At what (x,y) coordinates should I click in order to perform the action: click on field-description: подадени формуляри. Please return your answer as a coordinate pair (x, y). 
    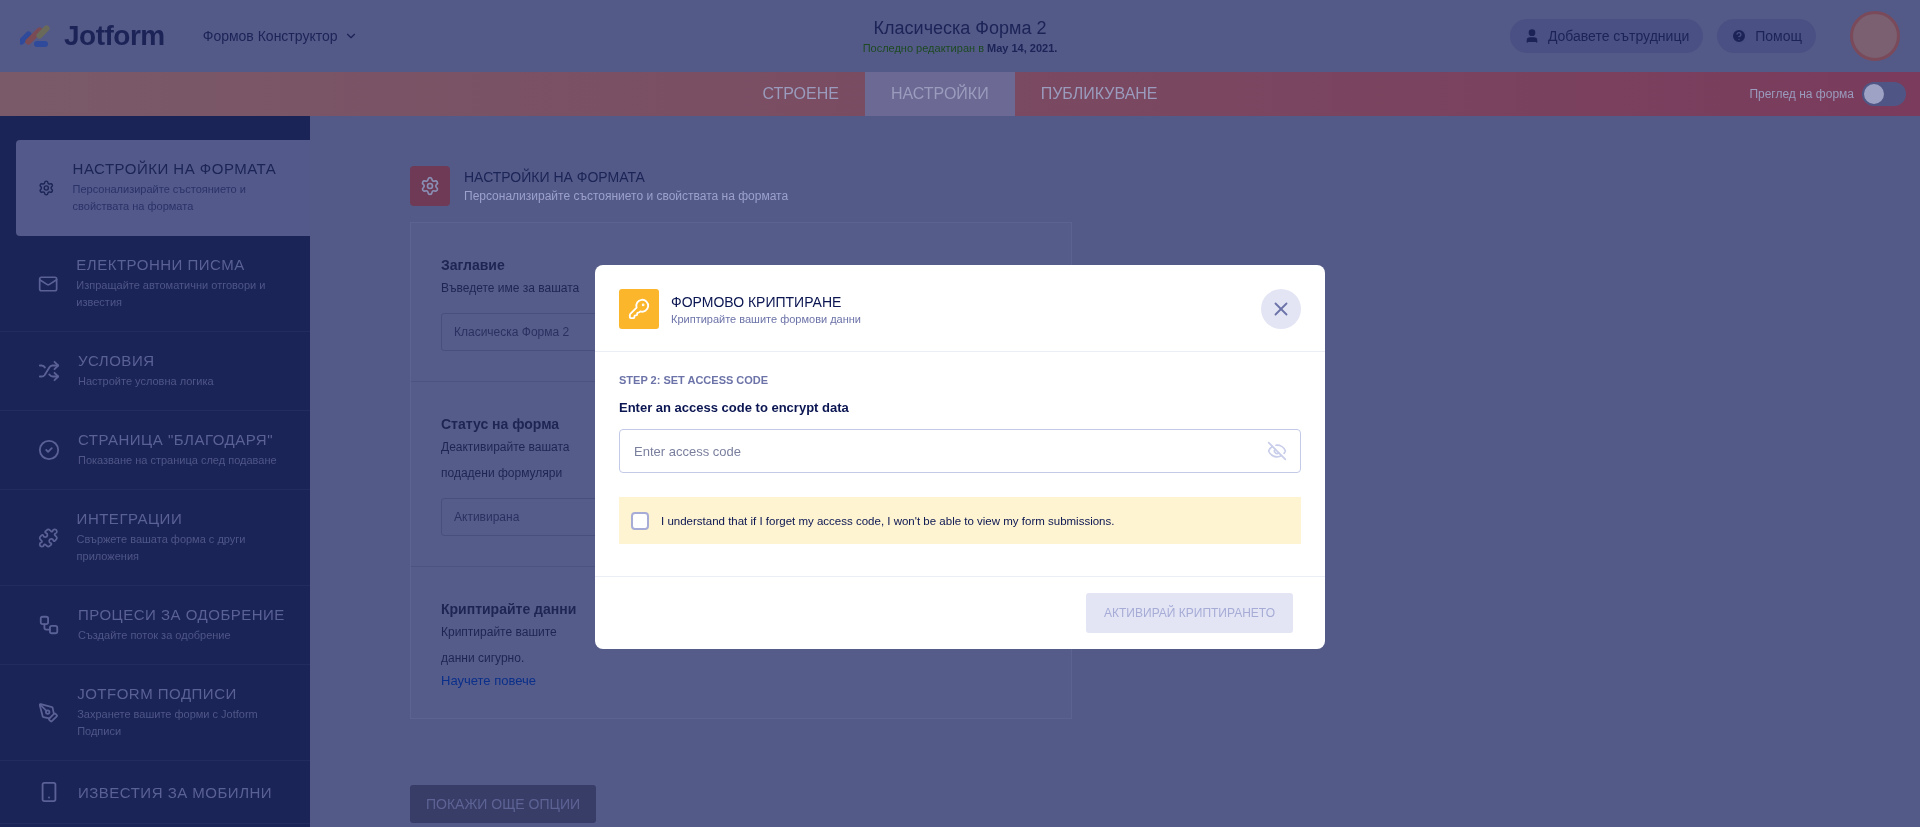
    Looking at the image, I should click on (502, 473).